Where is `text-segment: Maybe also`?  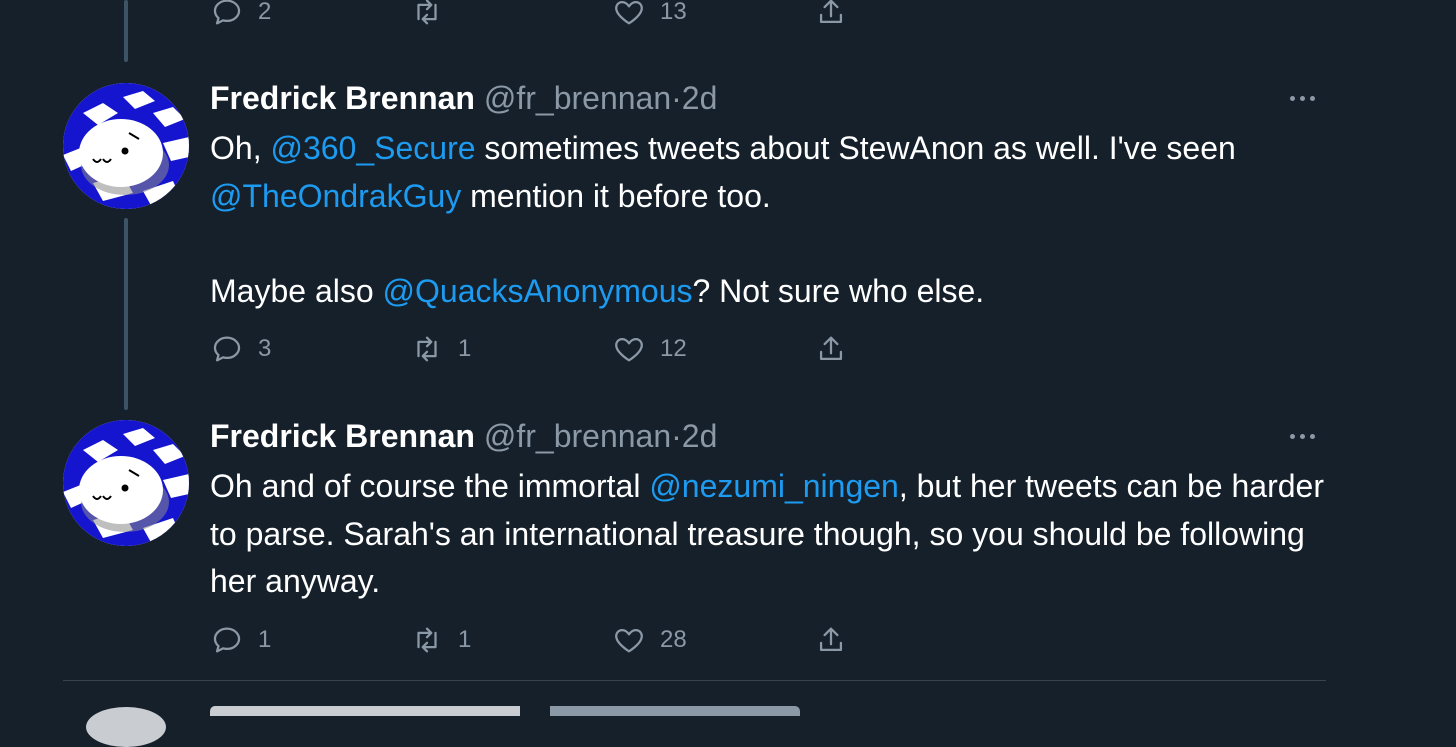
text-segment: Maybe also is located at coordinates (296, 290).